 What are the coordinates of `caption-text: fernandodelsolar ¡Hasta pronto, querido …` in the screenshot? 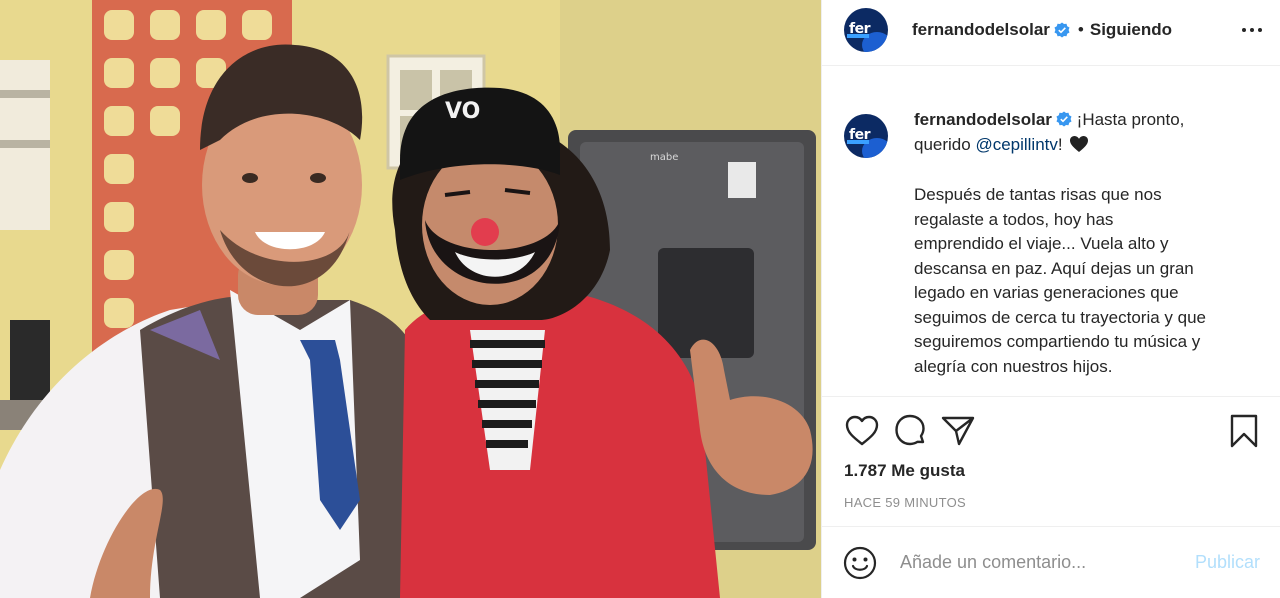 It's located at (1060, 243).